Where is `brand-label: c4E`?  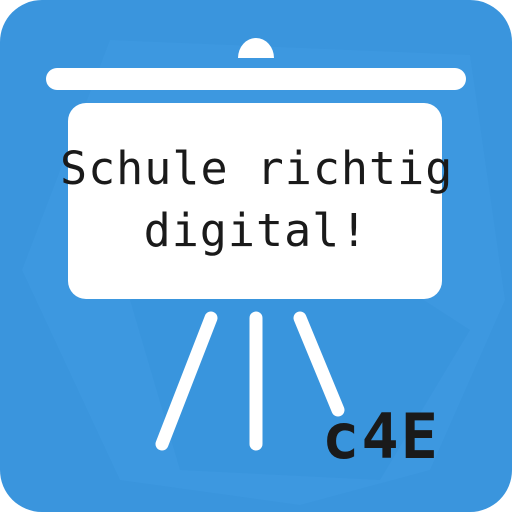 brand-label: c4E is located at coordinates (381, 436).